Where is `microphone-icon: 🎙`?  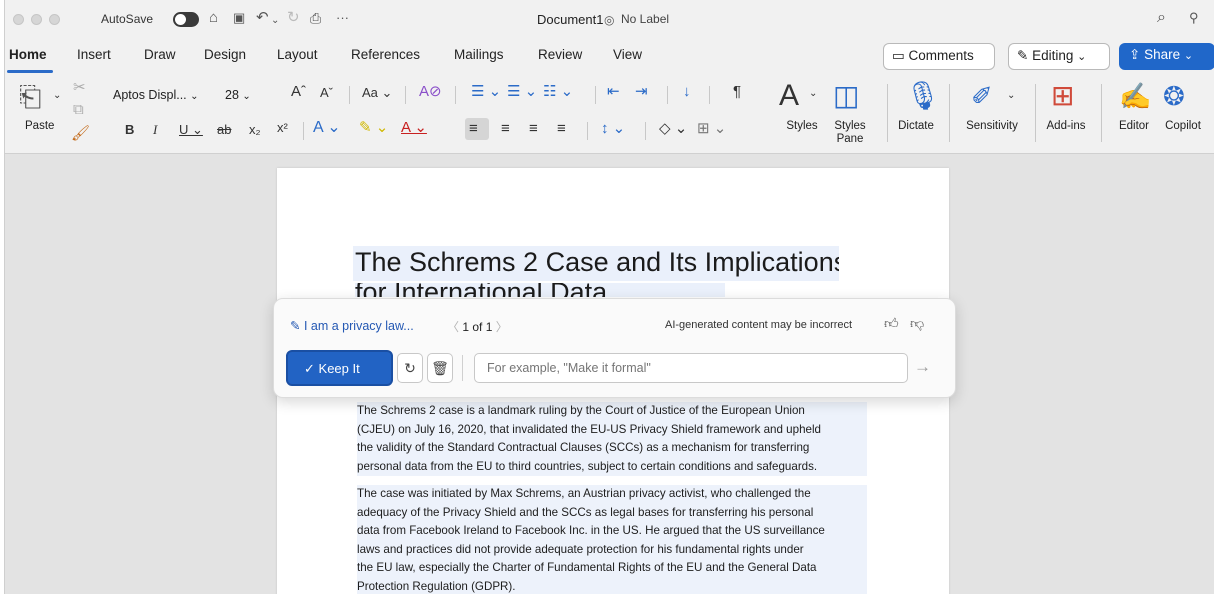 microphone-icon: 🎙 is located at coordinates (923, 96).